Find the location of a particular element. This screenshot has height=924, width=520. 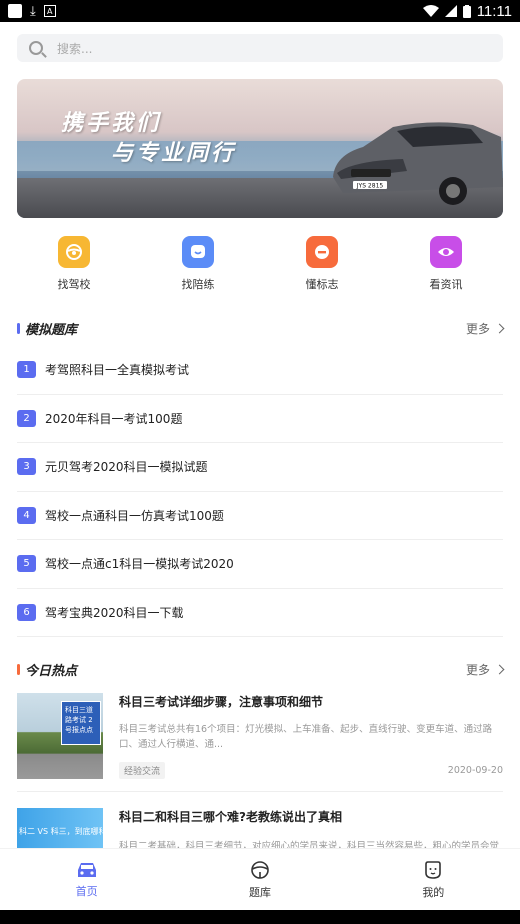

item-number: 1 is located at coordinates (26, 370).